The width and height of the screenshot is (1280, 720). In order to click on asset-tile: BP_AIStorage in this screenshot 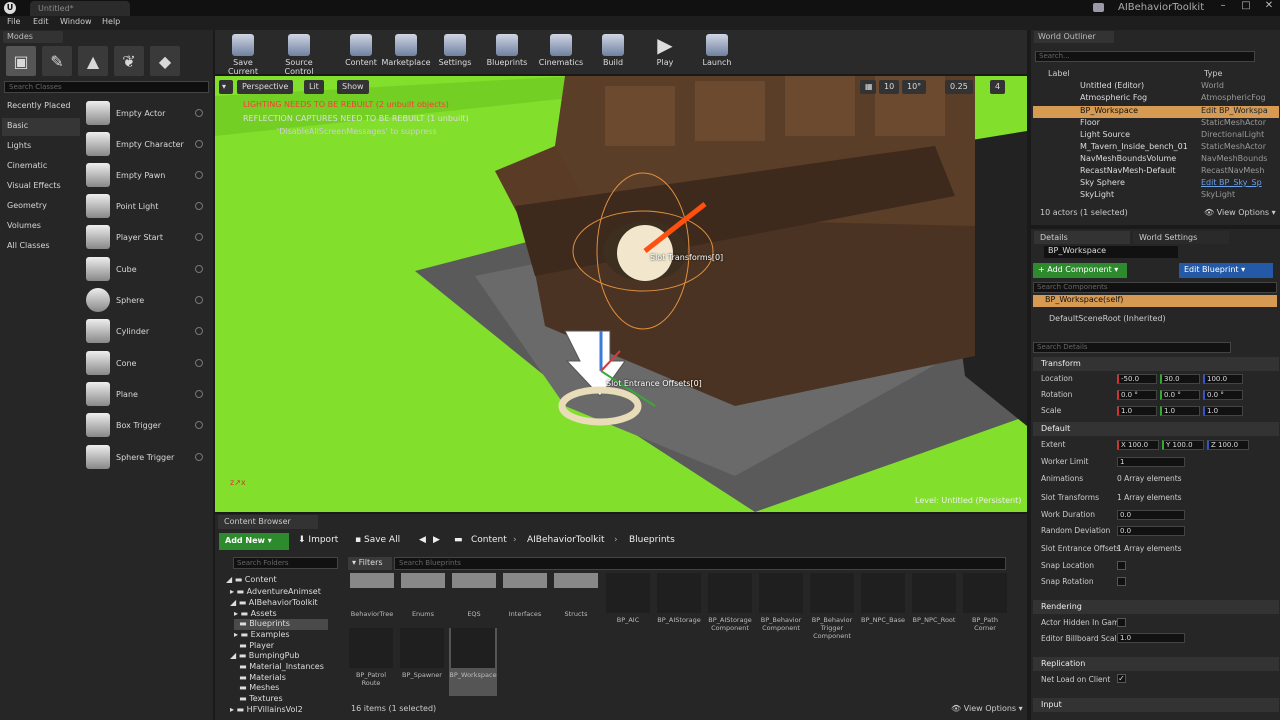, I will do `click(679, 607)`.